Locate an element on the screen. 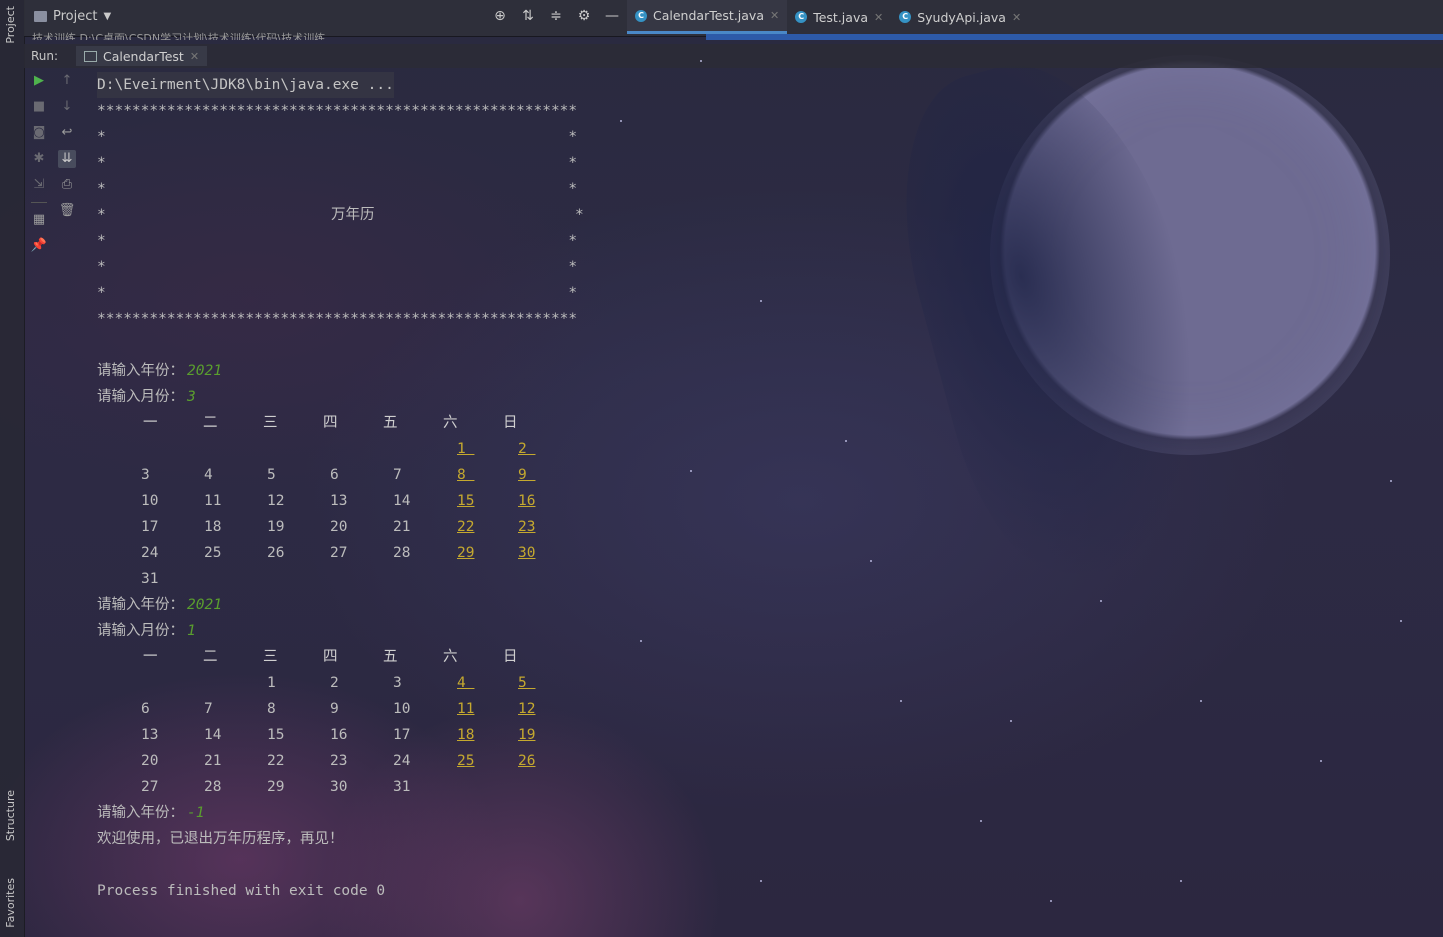 The image size is (1443, 937). crosshair-icon: ⊕ is located at coordinates (500, 16).